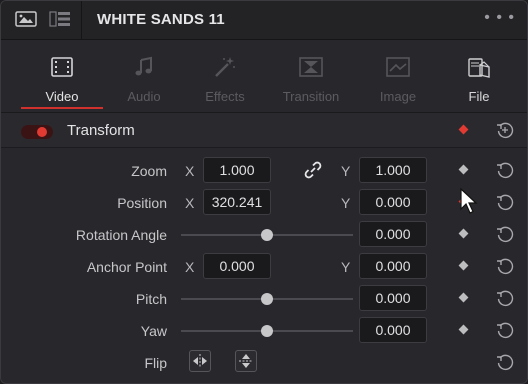  Describe the element at coordinates (153, 331) in the screenshot. I see `yaw-label: Yaw` at that location.